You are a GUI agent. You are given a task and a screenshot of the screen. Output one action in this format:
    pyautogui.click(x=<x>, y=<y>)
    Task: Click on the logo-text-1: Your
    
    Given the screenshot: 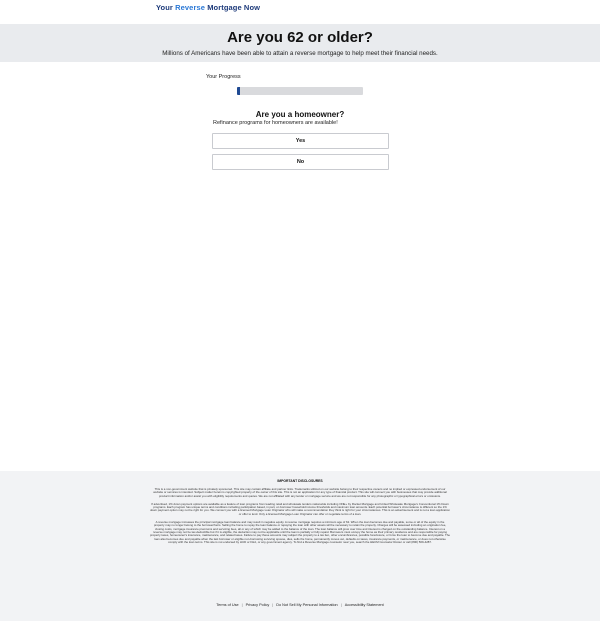 What is the action you would take?
    pyautogui.click(x=166, y=7)
    